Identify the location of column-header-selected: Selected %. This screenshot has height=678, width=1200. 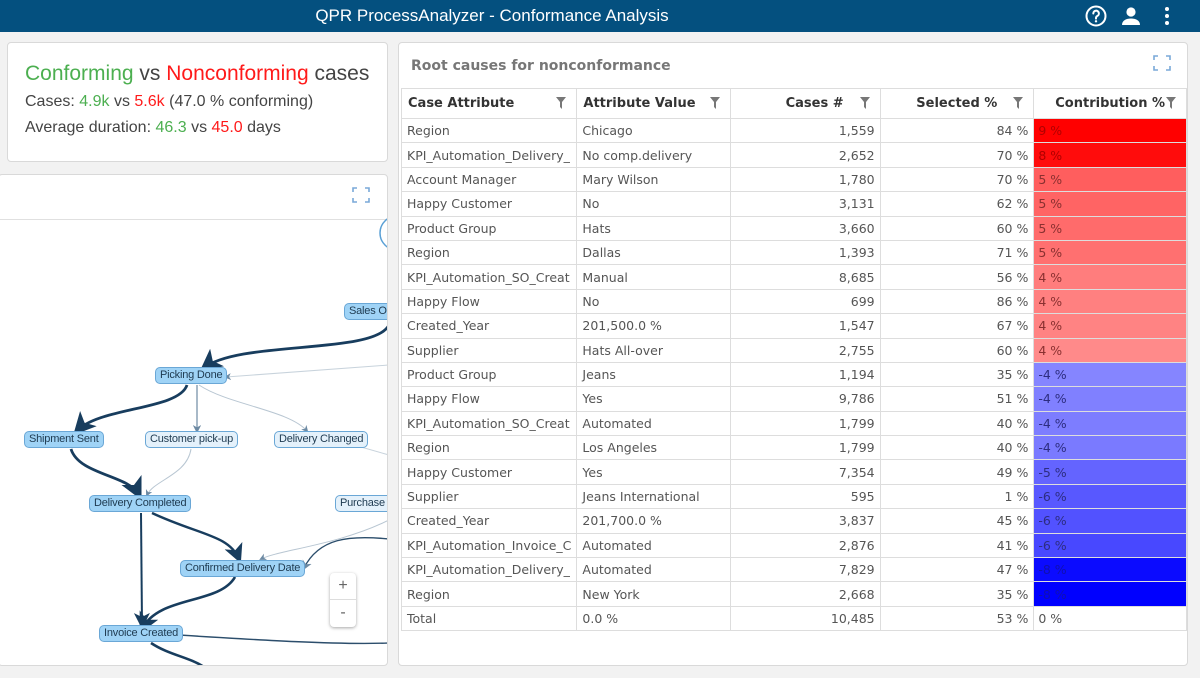
(957, 103).